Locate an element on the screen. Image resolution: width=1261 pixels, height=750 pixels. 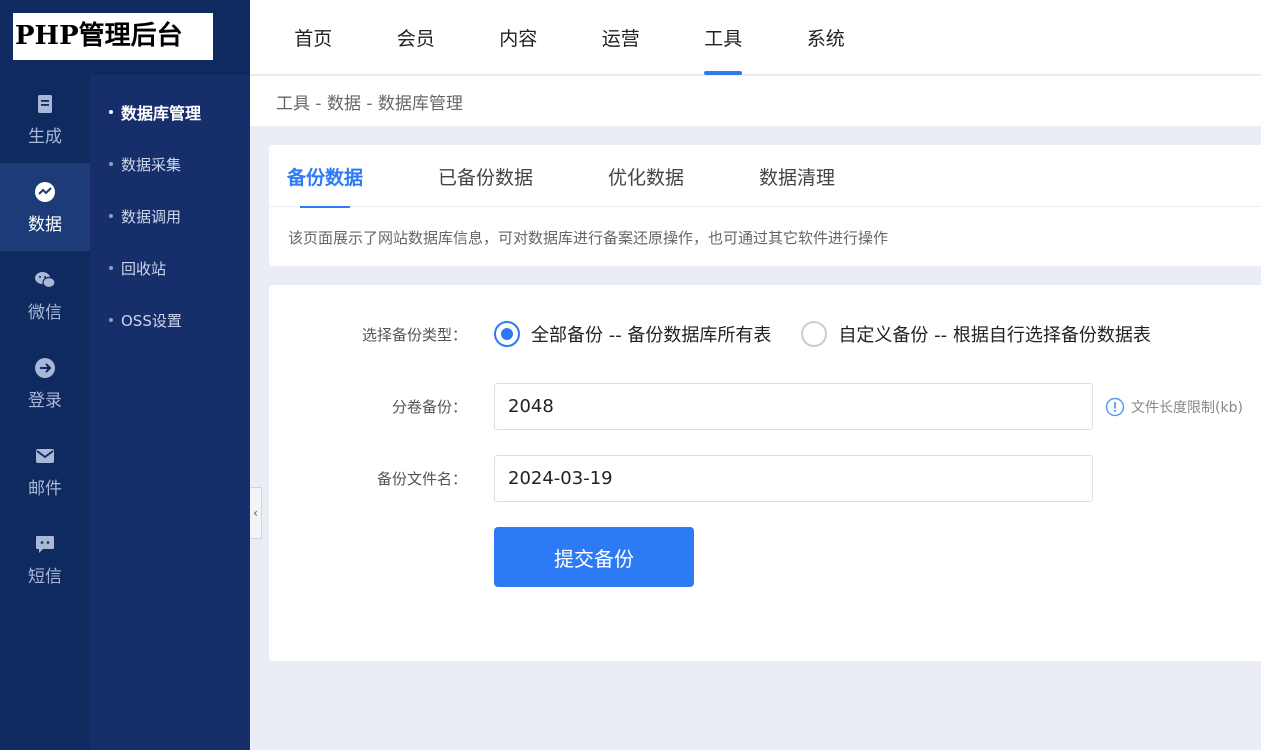
rail-item-generate: 生成 is located at coordinates (45, 119).